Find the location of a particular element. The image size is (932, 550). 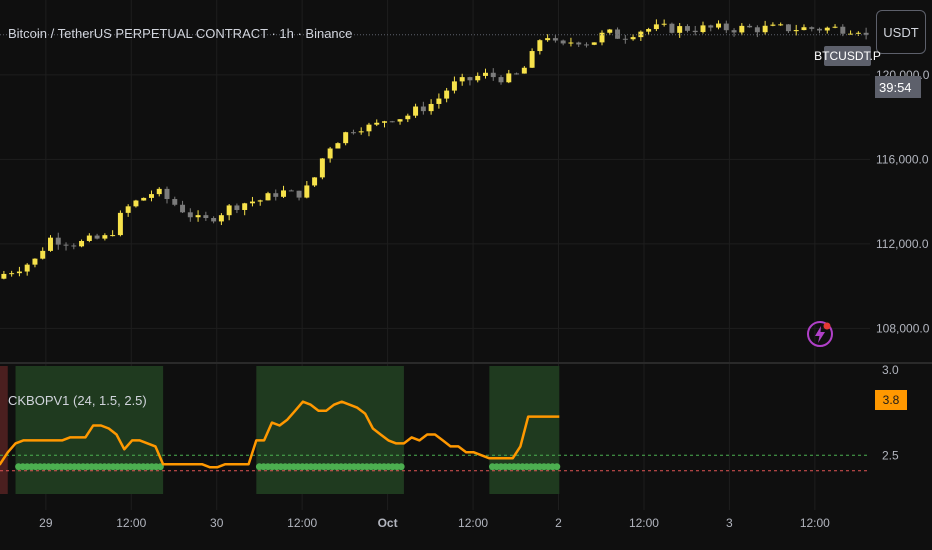

indicator-label: CKBOPV1 (24, 1.5, 2.5) is located at coordinates (77, 400).